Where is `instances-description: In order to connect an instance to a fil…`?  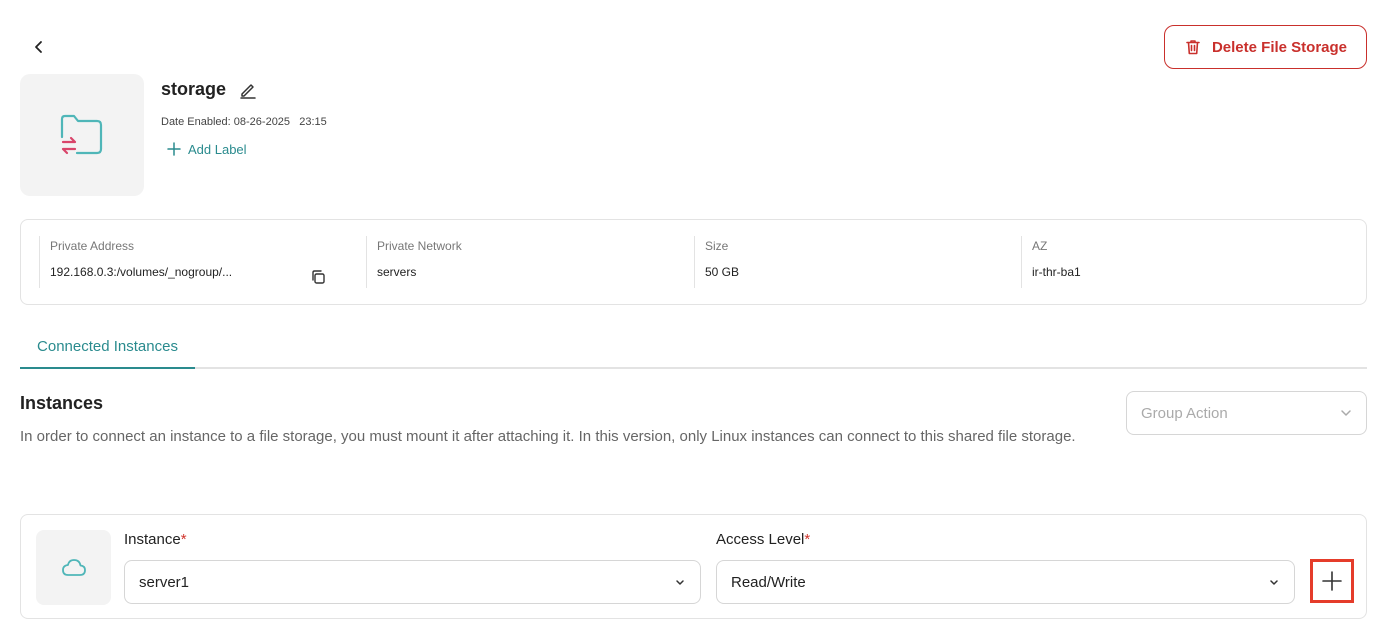
instances-description: In order to connect an instance to a fil… is located at coordinates (548, 436).